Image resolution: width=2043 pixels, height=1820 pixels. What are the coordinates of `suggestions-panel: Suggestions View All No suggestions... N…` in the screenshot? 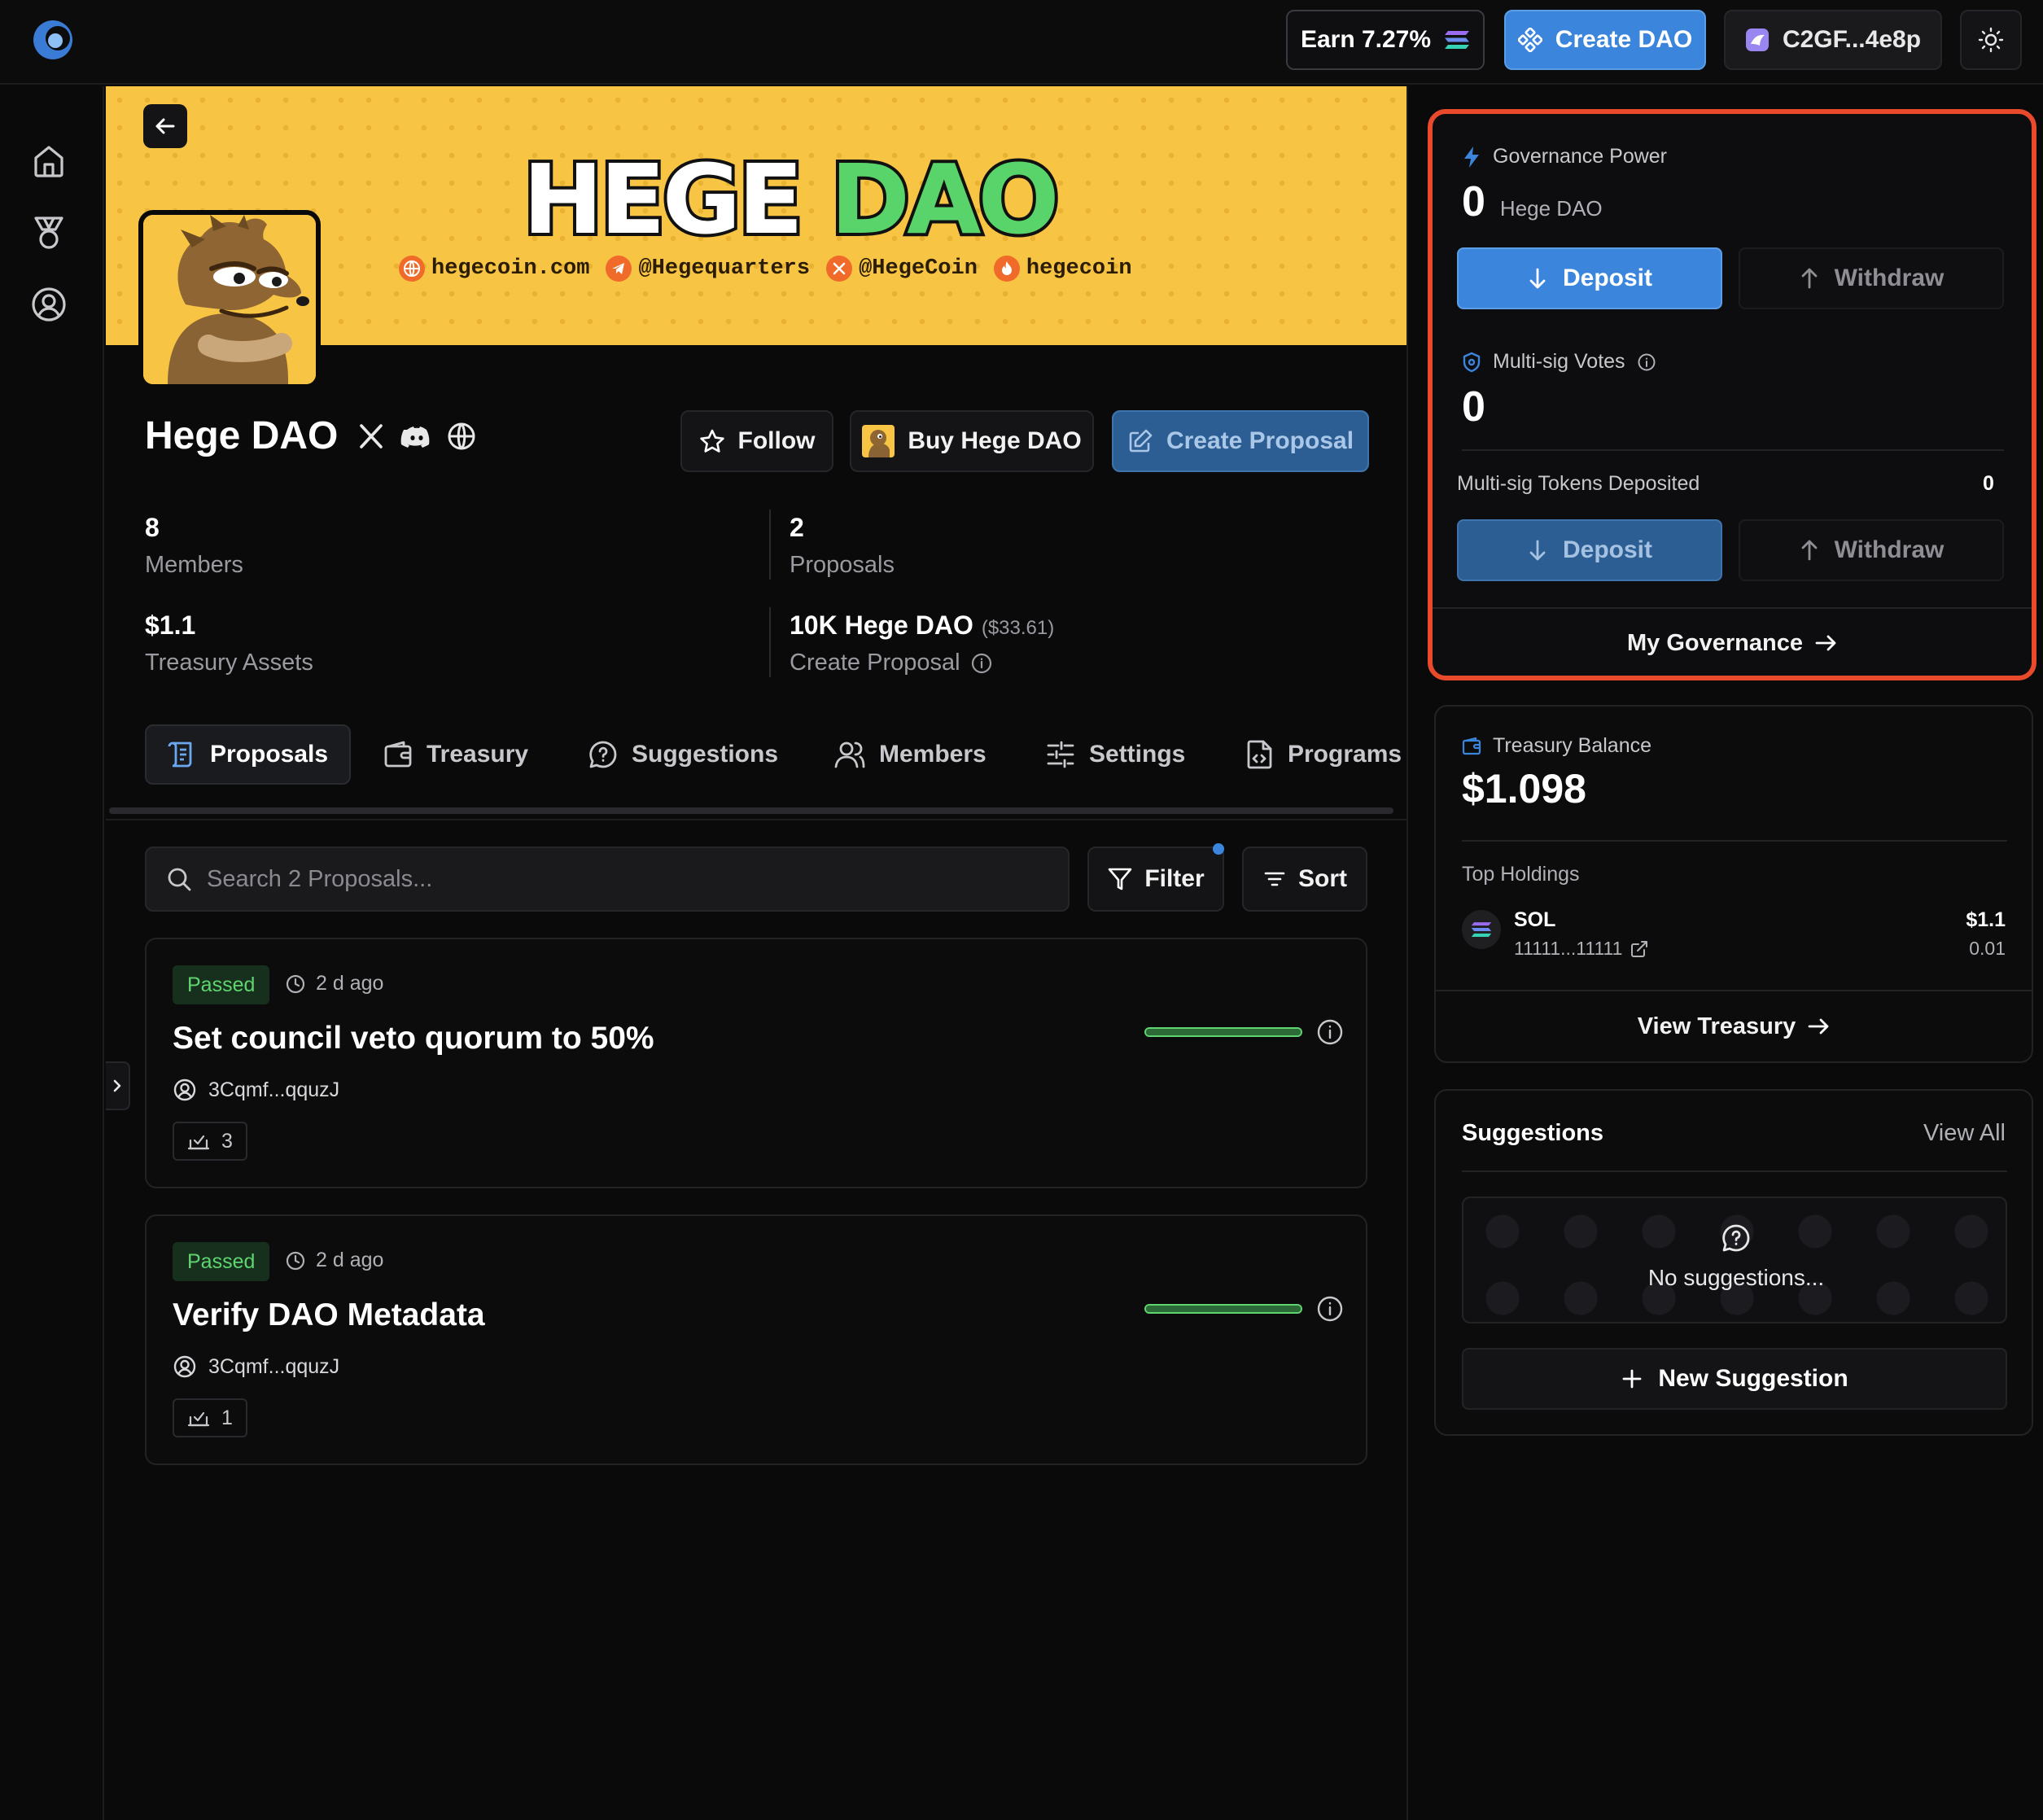 It's located at (1733, 1262).